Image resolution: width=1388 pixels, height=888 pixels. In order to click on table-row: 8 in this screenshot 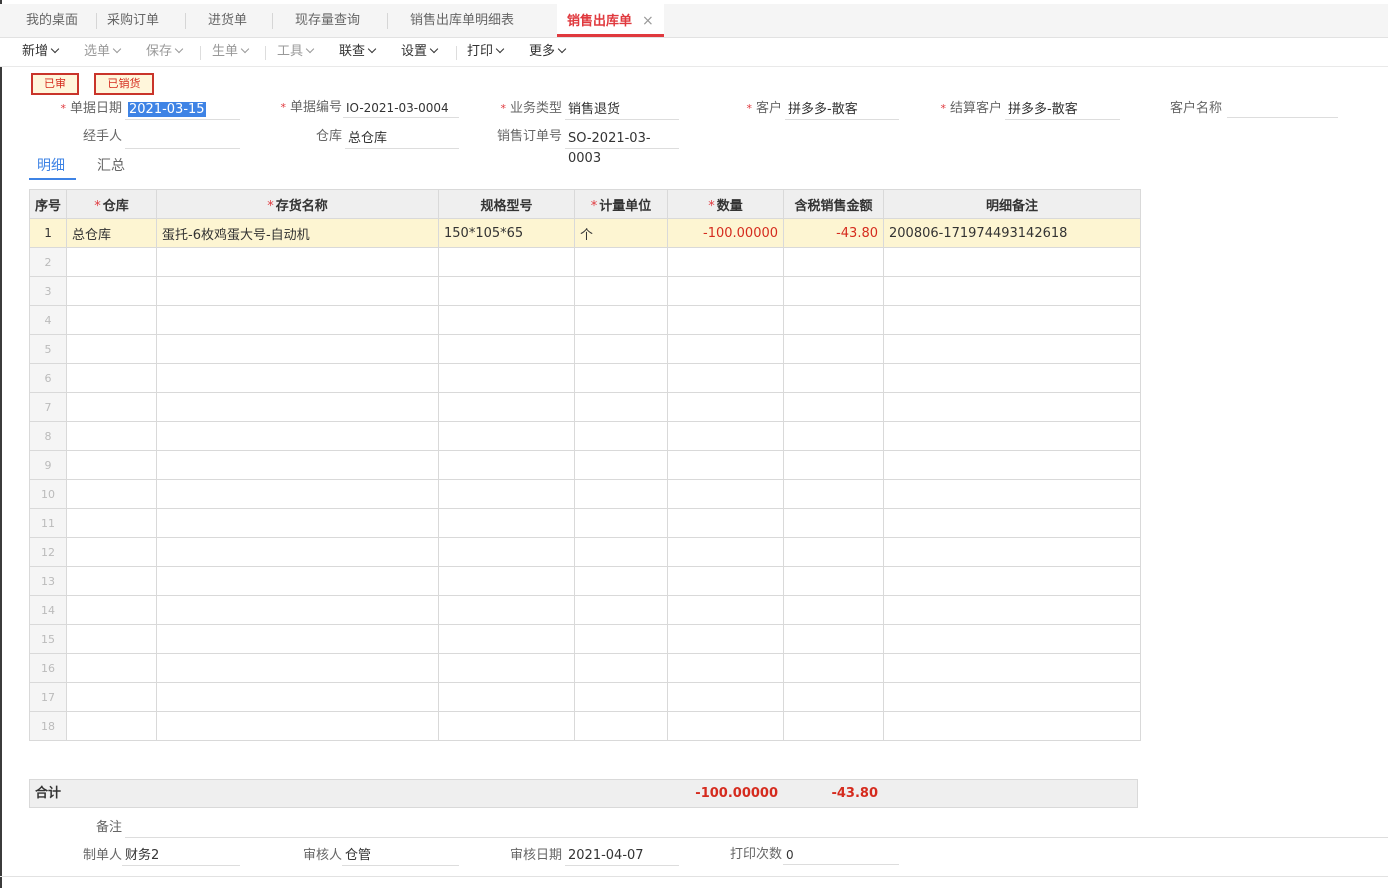, I will do `click(585, 436)`.